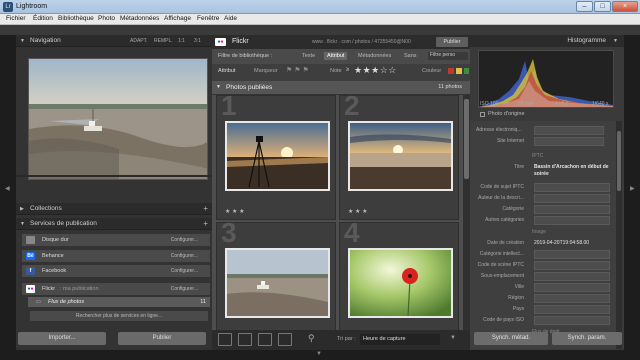  Describe the element at coordinates (319, 354) in the screenshot. I see `expand-filmstrip-icon: ▼` at that location.